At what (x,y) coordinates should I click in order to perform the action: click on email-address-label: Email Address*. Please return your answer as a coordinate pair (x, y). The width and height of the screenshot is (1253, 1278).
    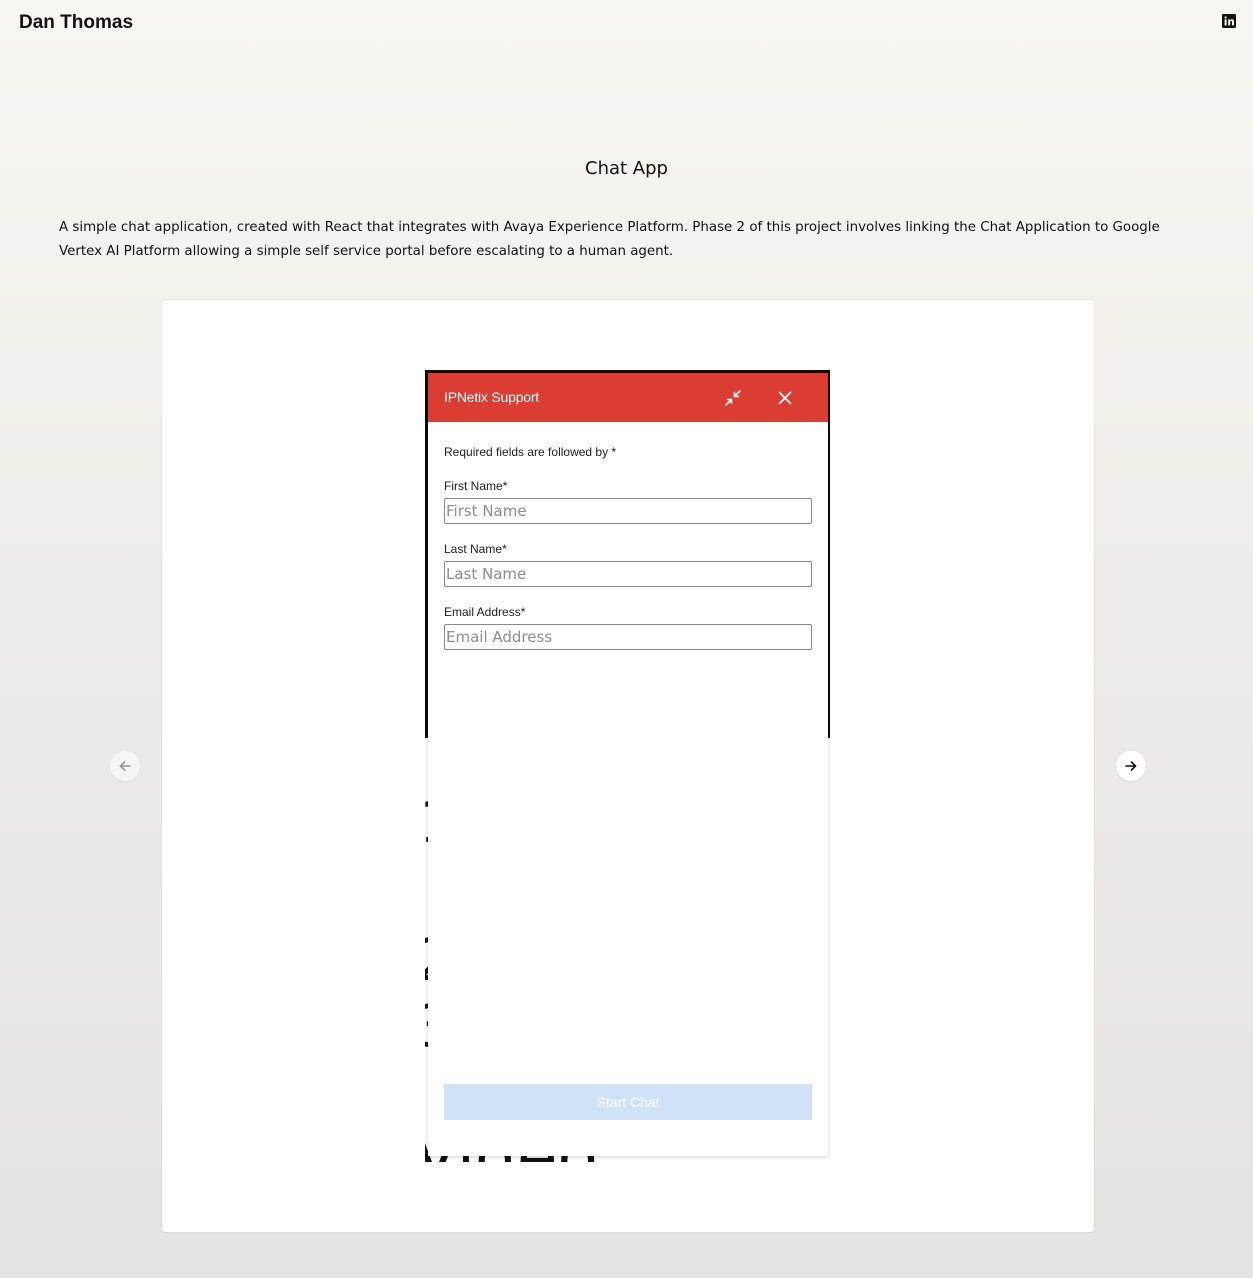
    Looking at the image, I should click on (485, 612).